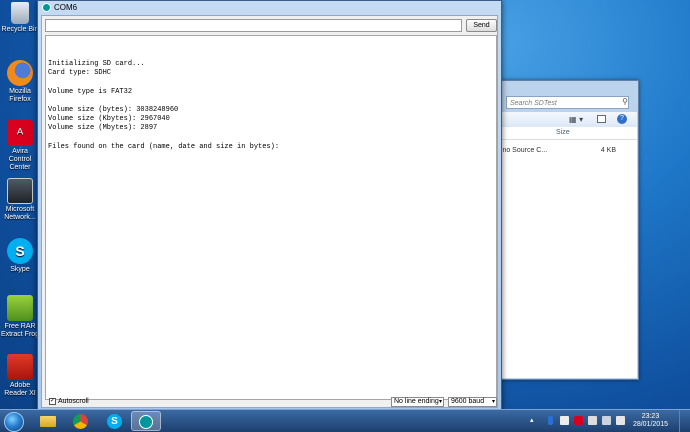 Image resolution: width=690 pixels, height=432 pixels. Describe the element at coordinates (563, 132) in the screenshot. I see `column-size-label: Size` at that location.